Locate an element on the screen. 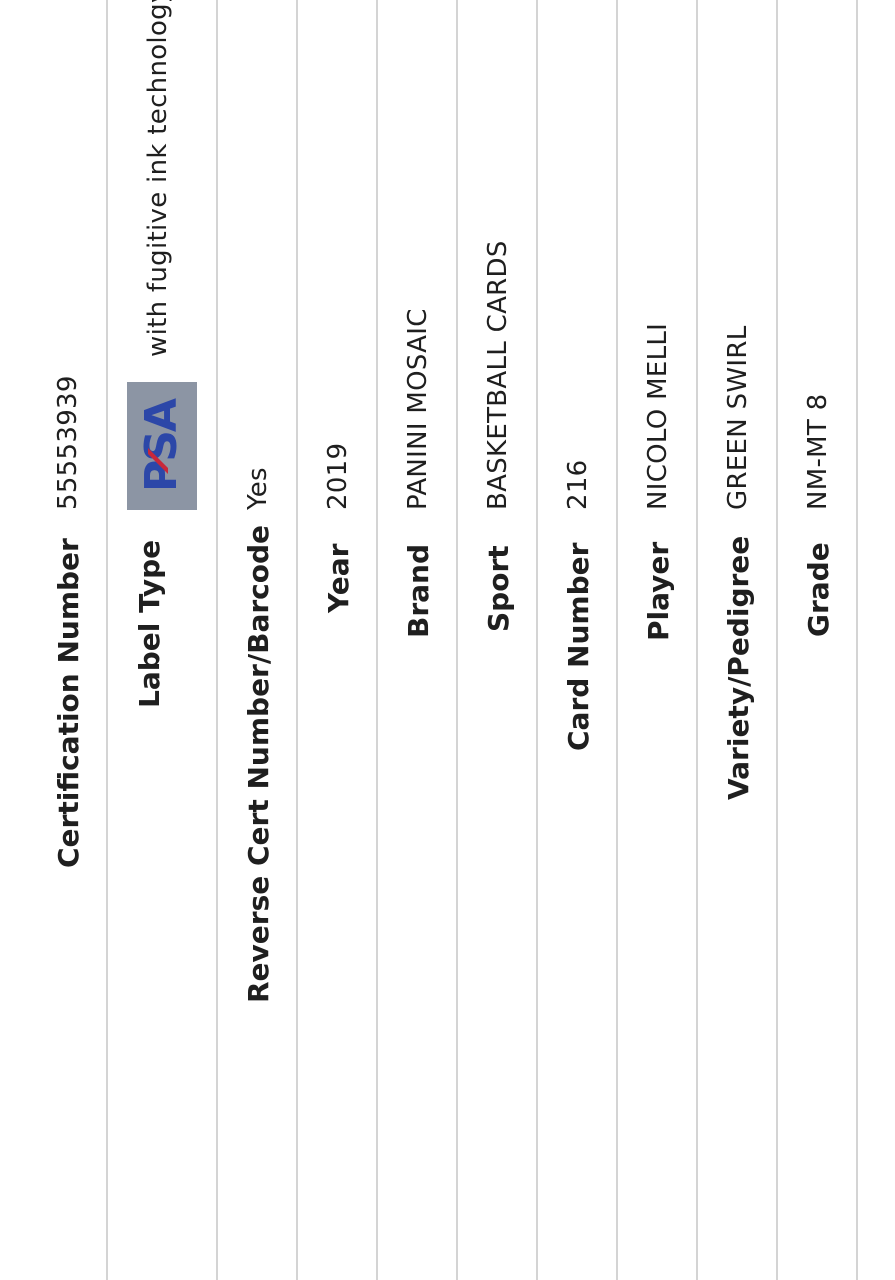 This screenshot has width=895, height=1280. brand-value: PANINI MOSAIC is located at coordinates (418, 409).